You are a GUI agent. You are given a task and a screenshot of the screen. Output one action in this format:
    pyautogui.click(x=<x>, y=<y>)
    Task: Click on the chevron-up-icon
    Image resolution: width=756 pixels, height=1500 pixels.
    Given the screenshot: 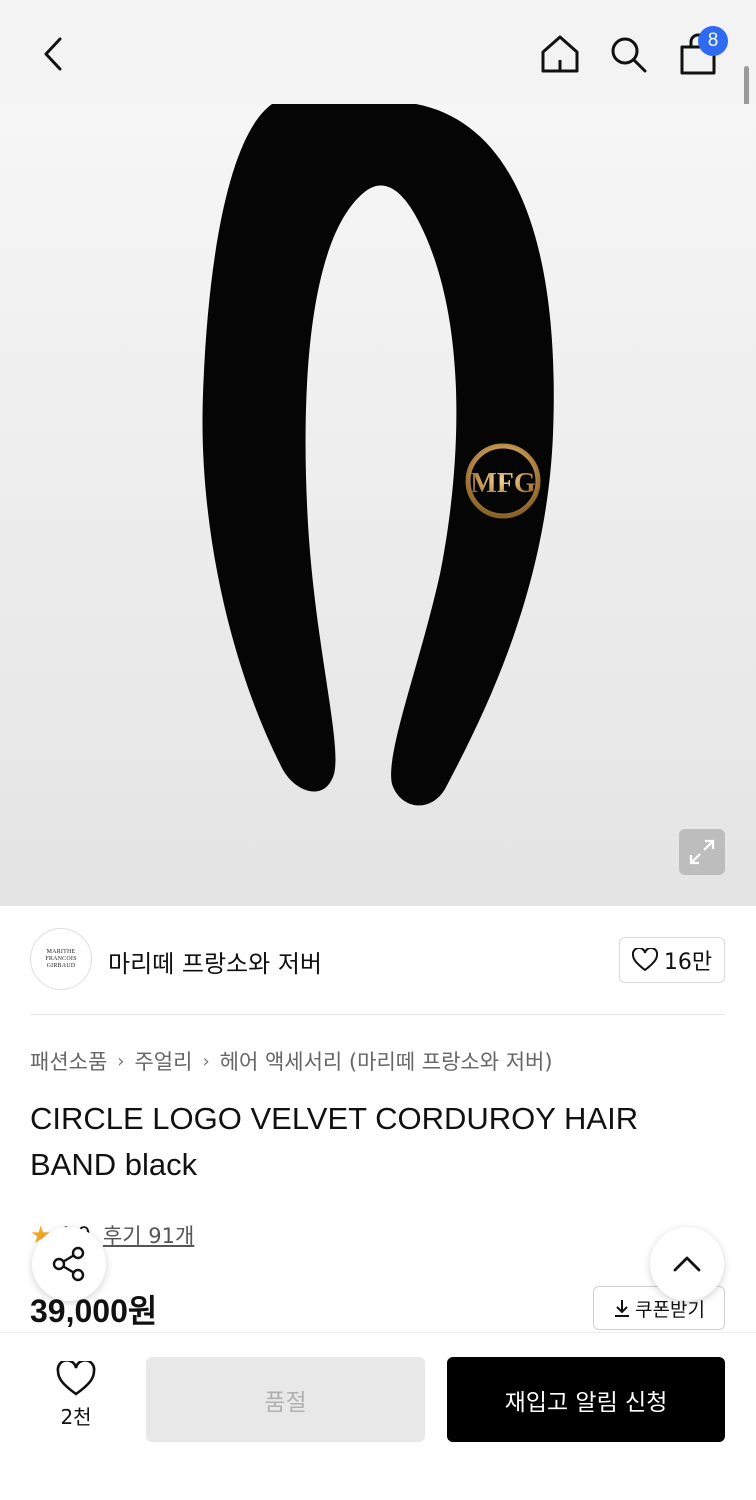 What is the action you would take?
    pyautogui.click(x=687, y=1264)
    